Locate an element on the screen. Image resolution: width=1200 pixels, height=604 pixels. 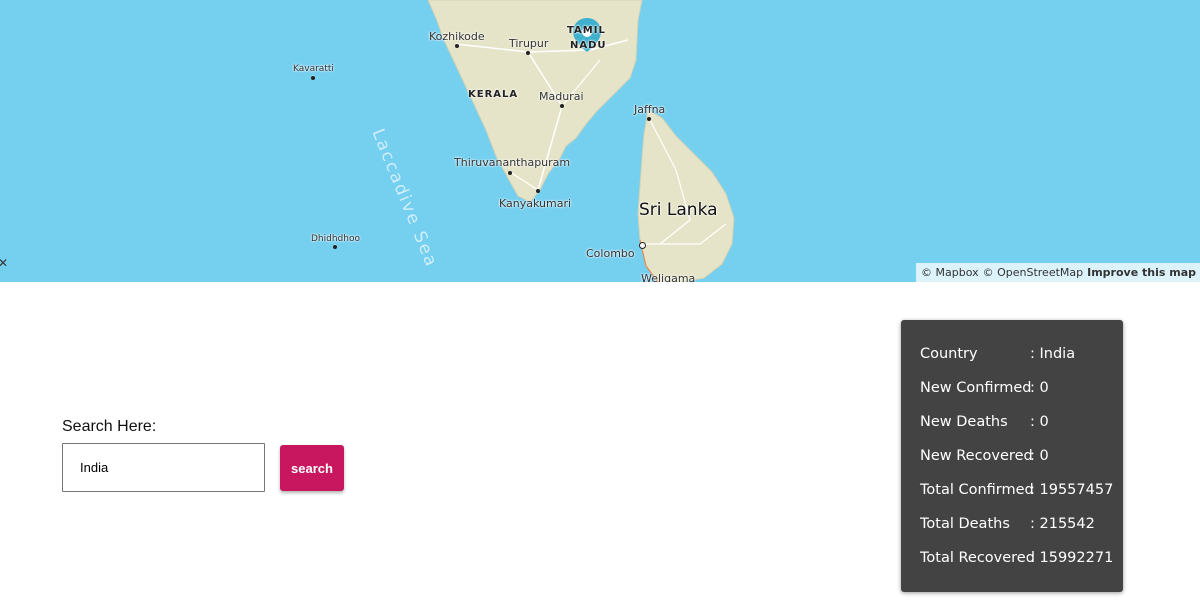
sri-lanka-landmass is located at coordinates (686, 195).